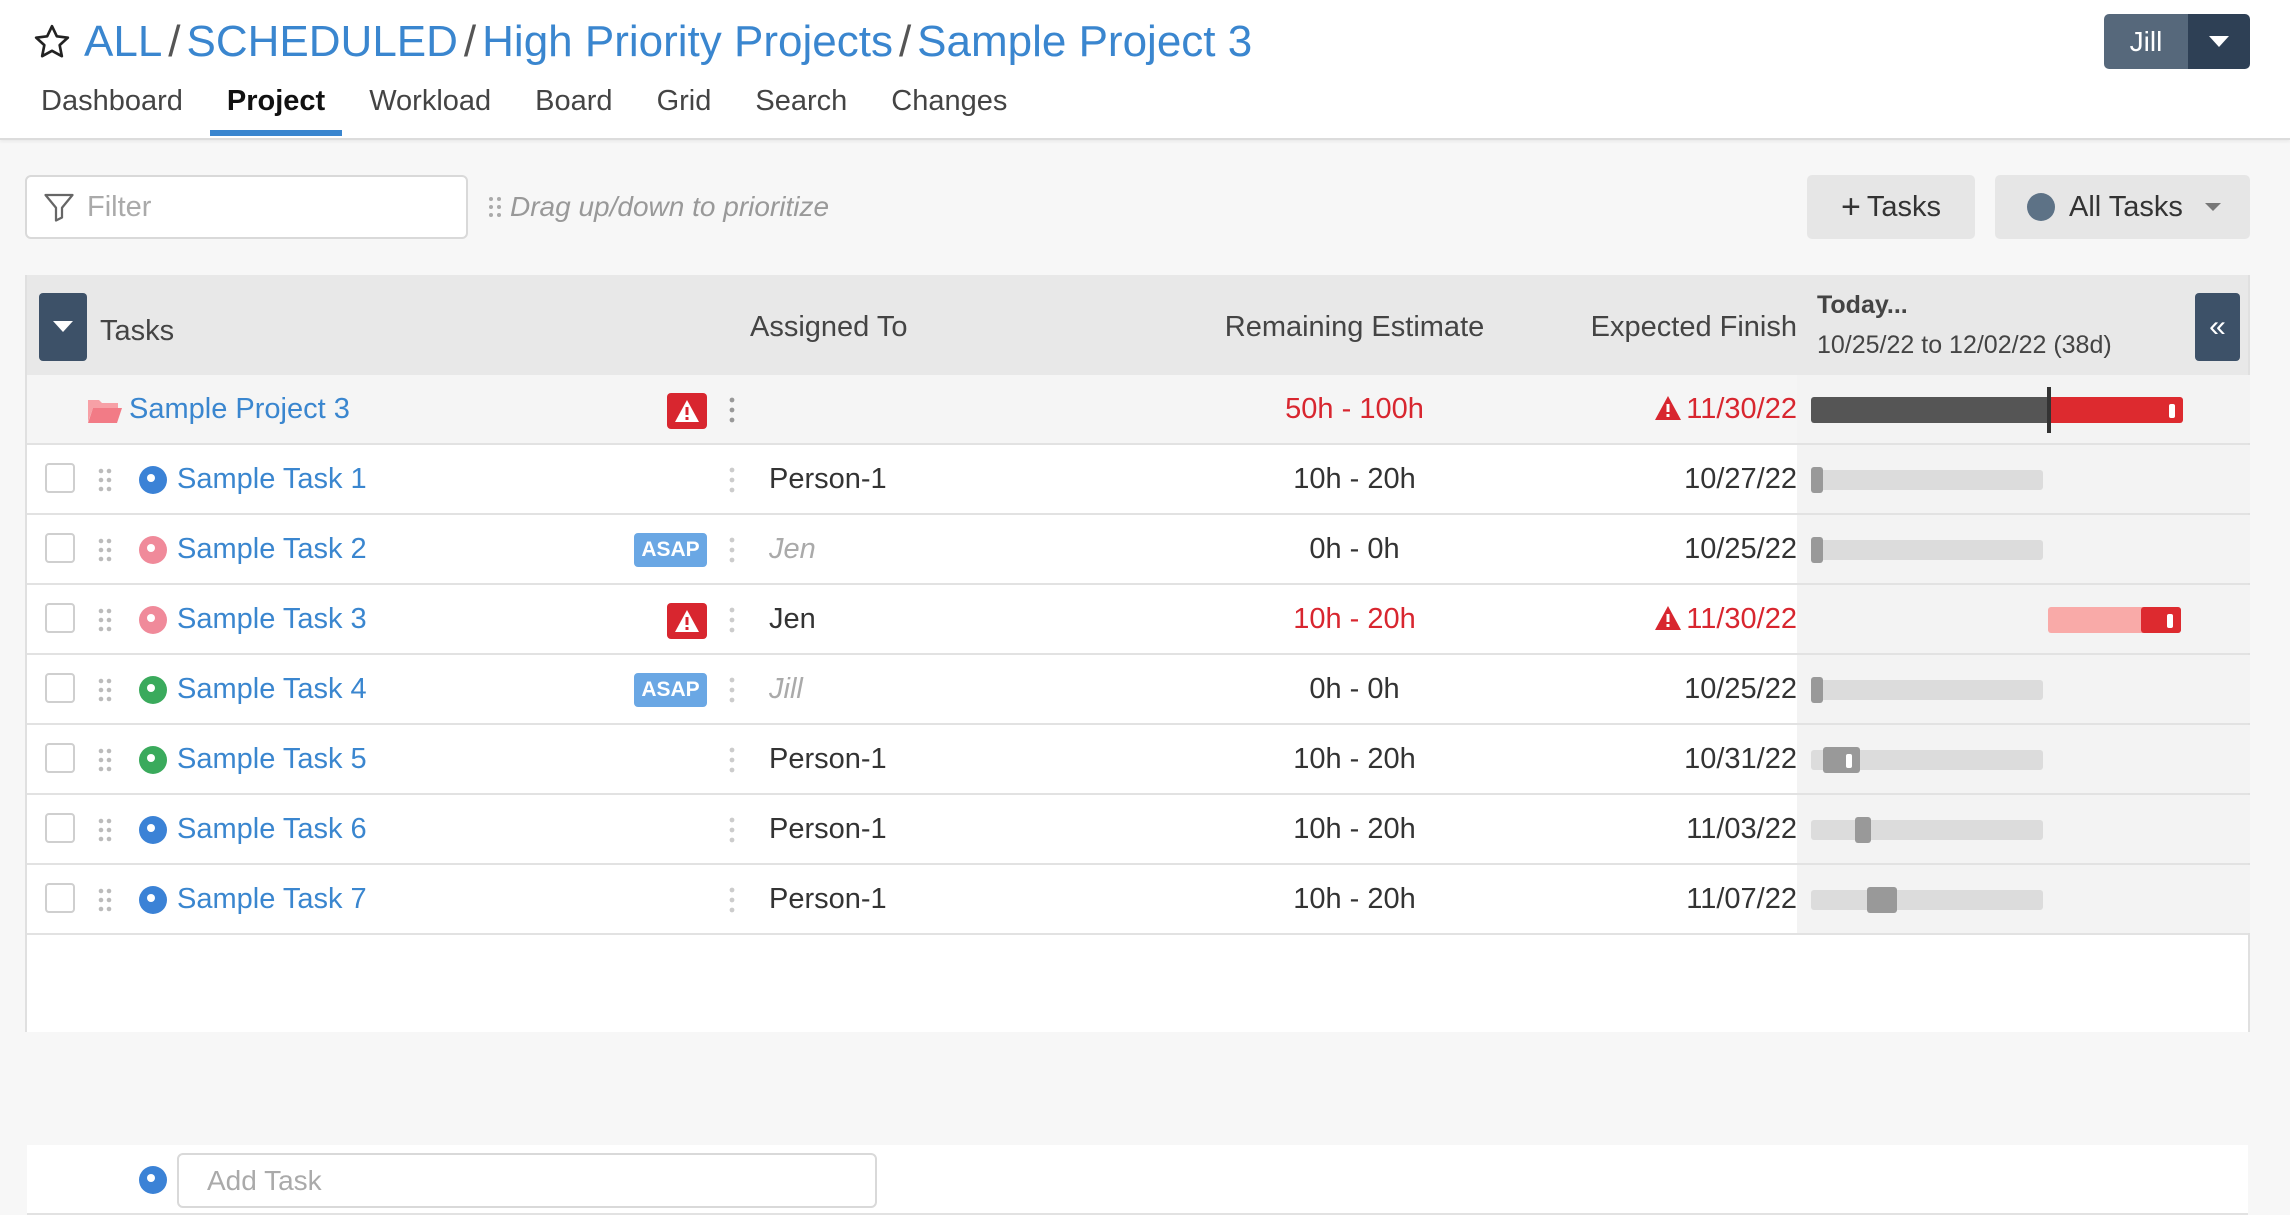 This screenshot has width=2290, height=1215. What do you see at coordinates (801, 106) in the screenshot?
I see `tab-search: Search` at bounding box center [801, 106].